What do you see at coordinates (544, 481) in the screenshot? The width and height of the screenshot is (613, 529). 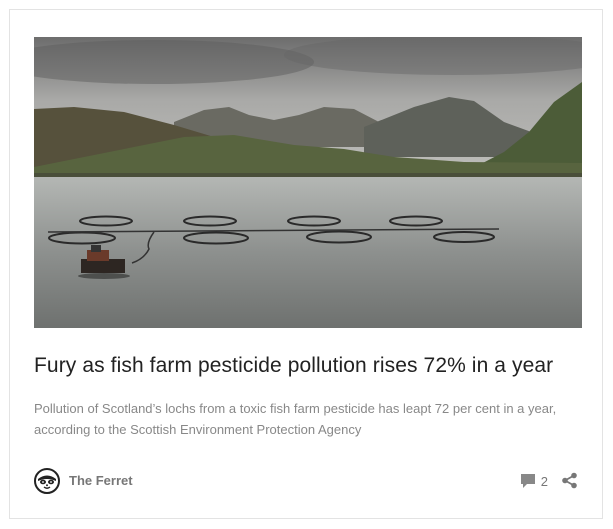 I see `comment-count: 2` at bounding box center [544, 481].